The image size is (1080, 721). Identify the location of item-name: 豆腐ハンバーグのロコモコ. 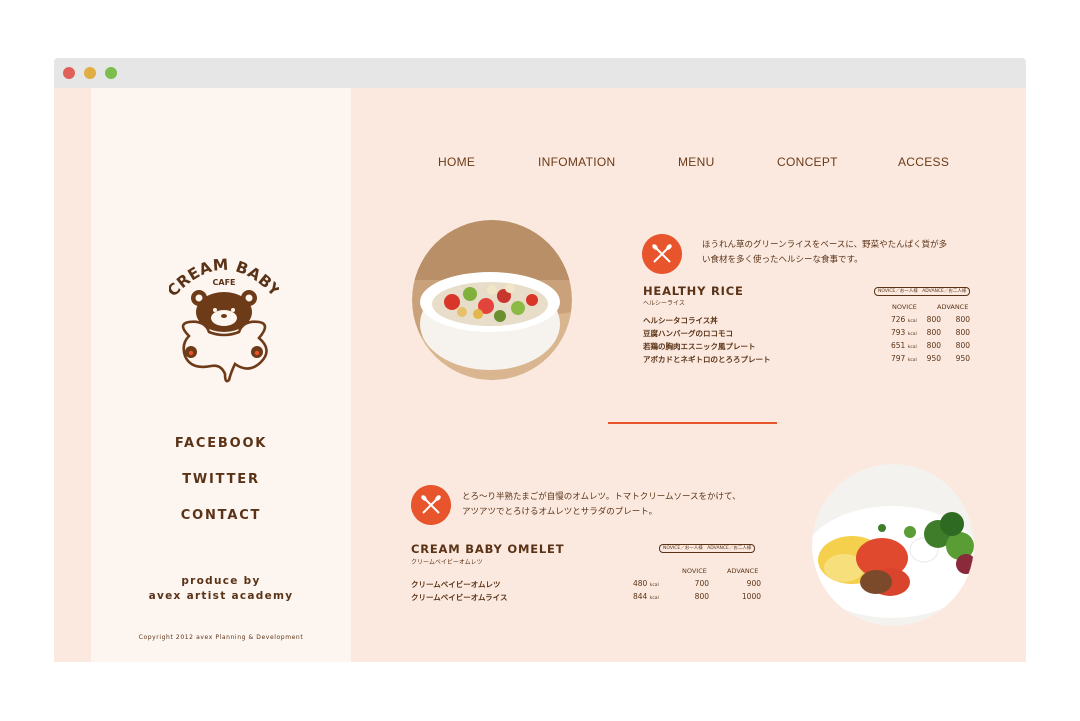
(688, 333).